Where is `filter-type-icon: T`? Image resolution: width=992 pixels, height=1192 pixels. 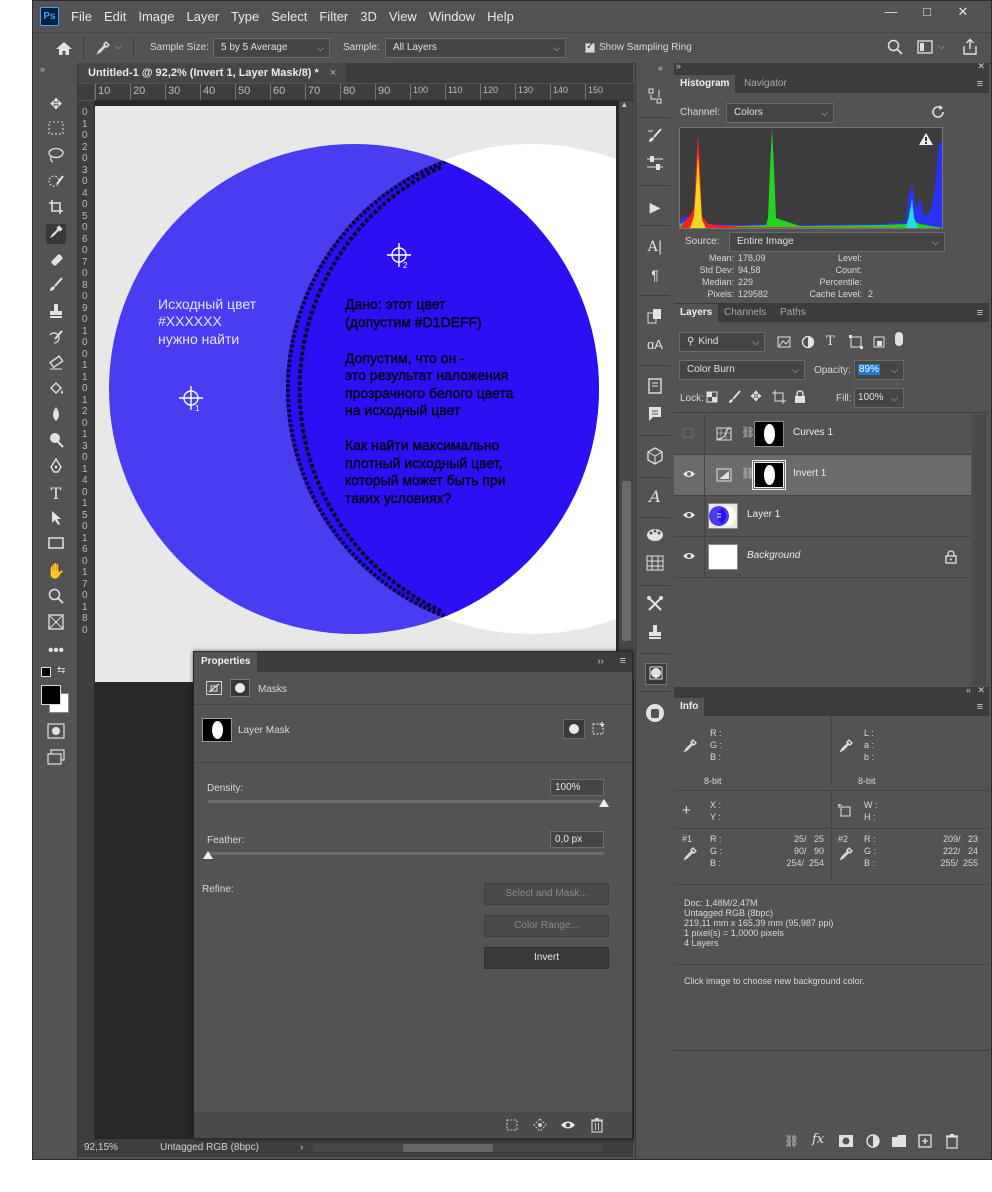
filter-type-icon: T is located at coordinates (830, 341).